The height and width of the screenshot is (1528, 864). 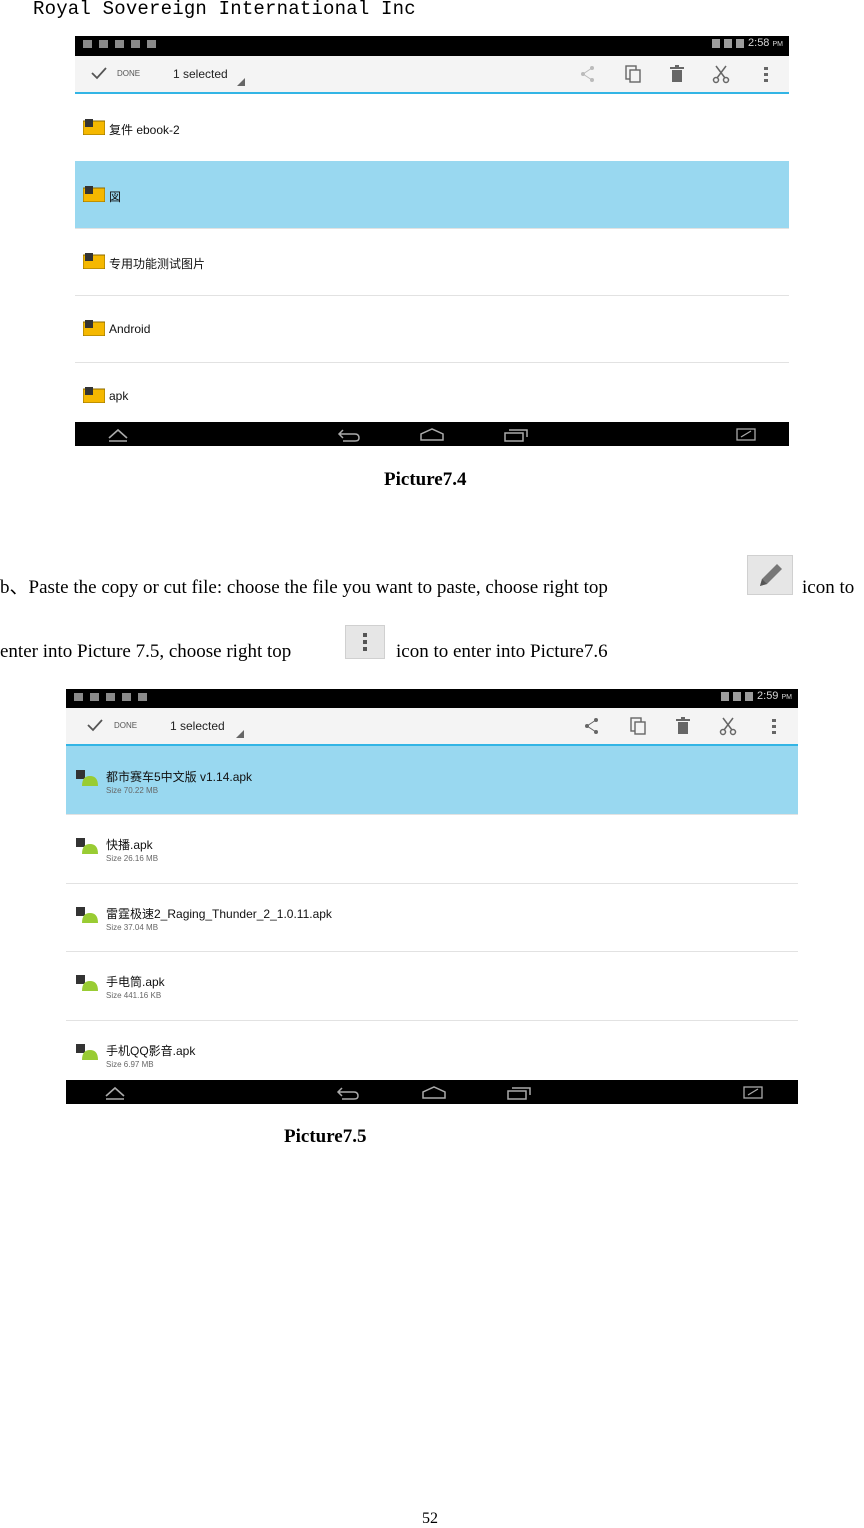 I want to click on list-item: 図, so click(x=432, y=195).